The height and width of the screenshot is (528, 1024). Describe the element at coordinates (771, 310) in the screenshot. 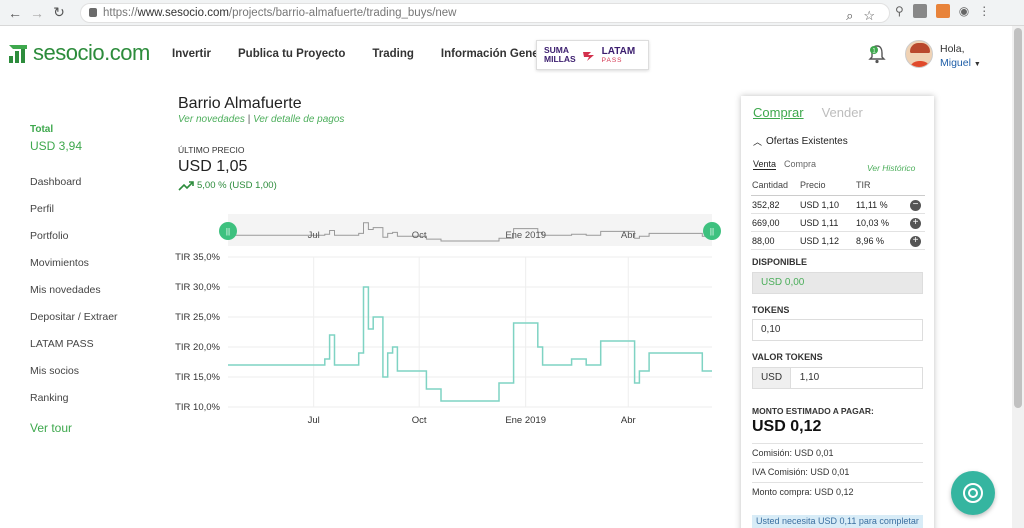

I see `tokens-label: TOKENS` at that location.